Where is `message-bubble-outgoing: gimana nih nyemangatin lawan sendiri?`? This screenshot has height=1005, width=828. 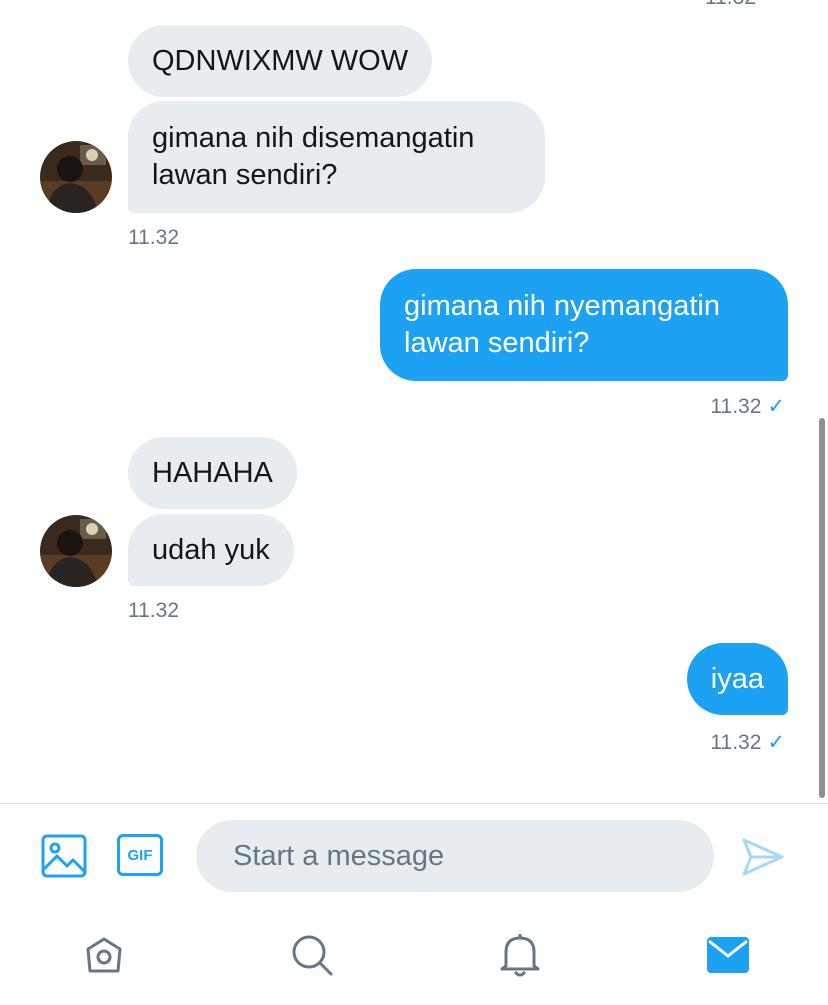
message-bubble-outgoing: gimana nih nyemangatin lawan sendiri? is located at coordinates (584, 325).